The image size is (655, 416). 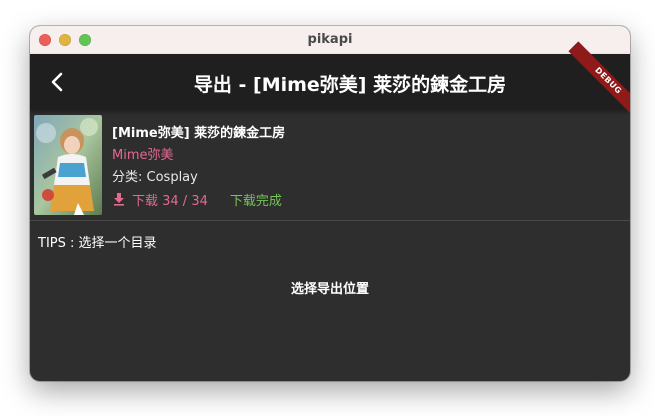 I want to click on cover-image, so click(x=68, y=165).